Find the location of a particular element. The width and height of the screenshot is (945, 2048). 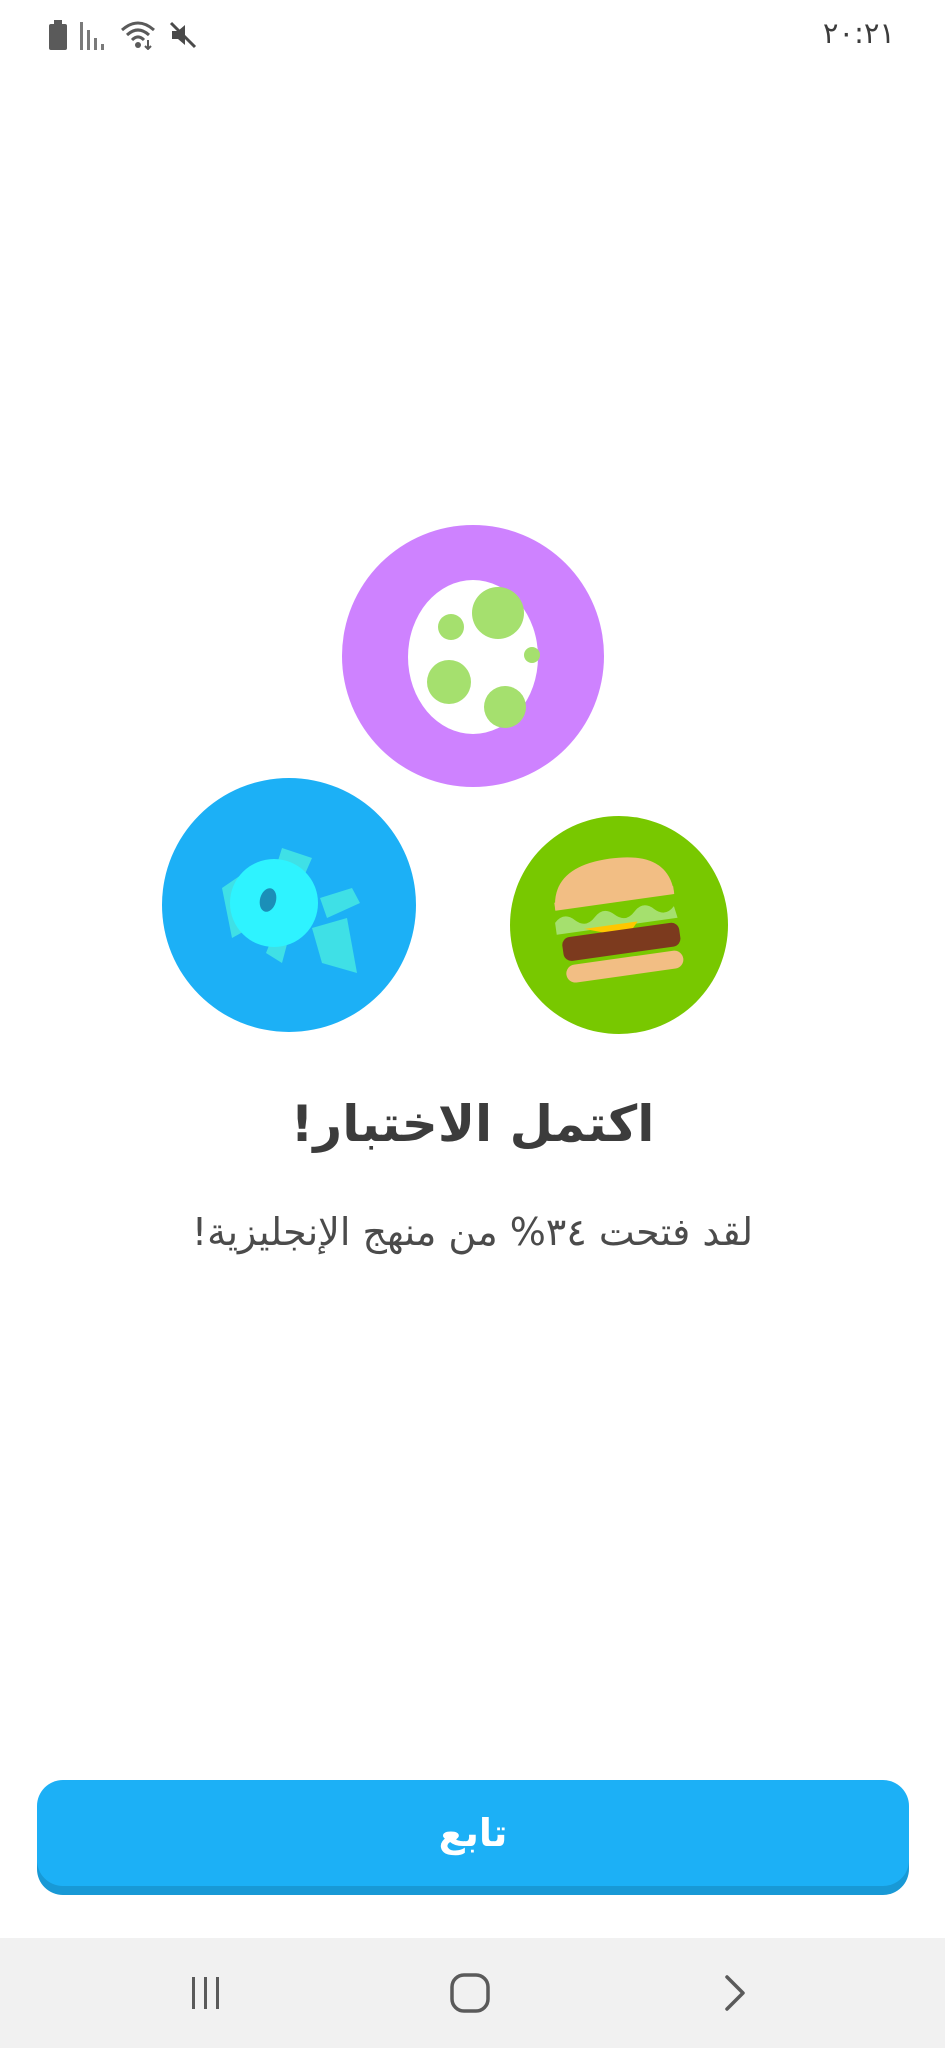

page-title: اكتمل الاختبار! is located at coordinates (472, 1124).